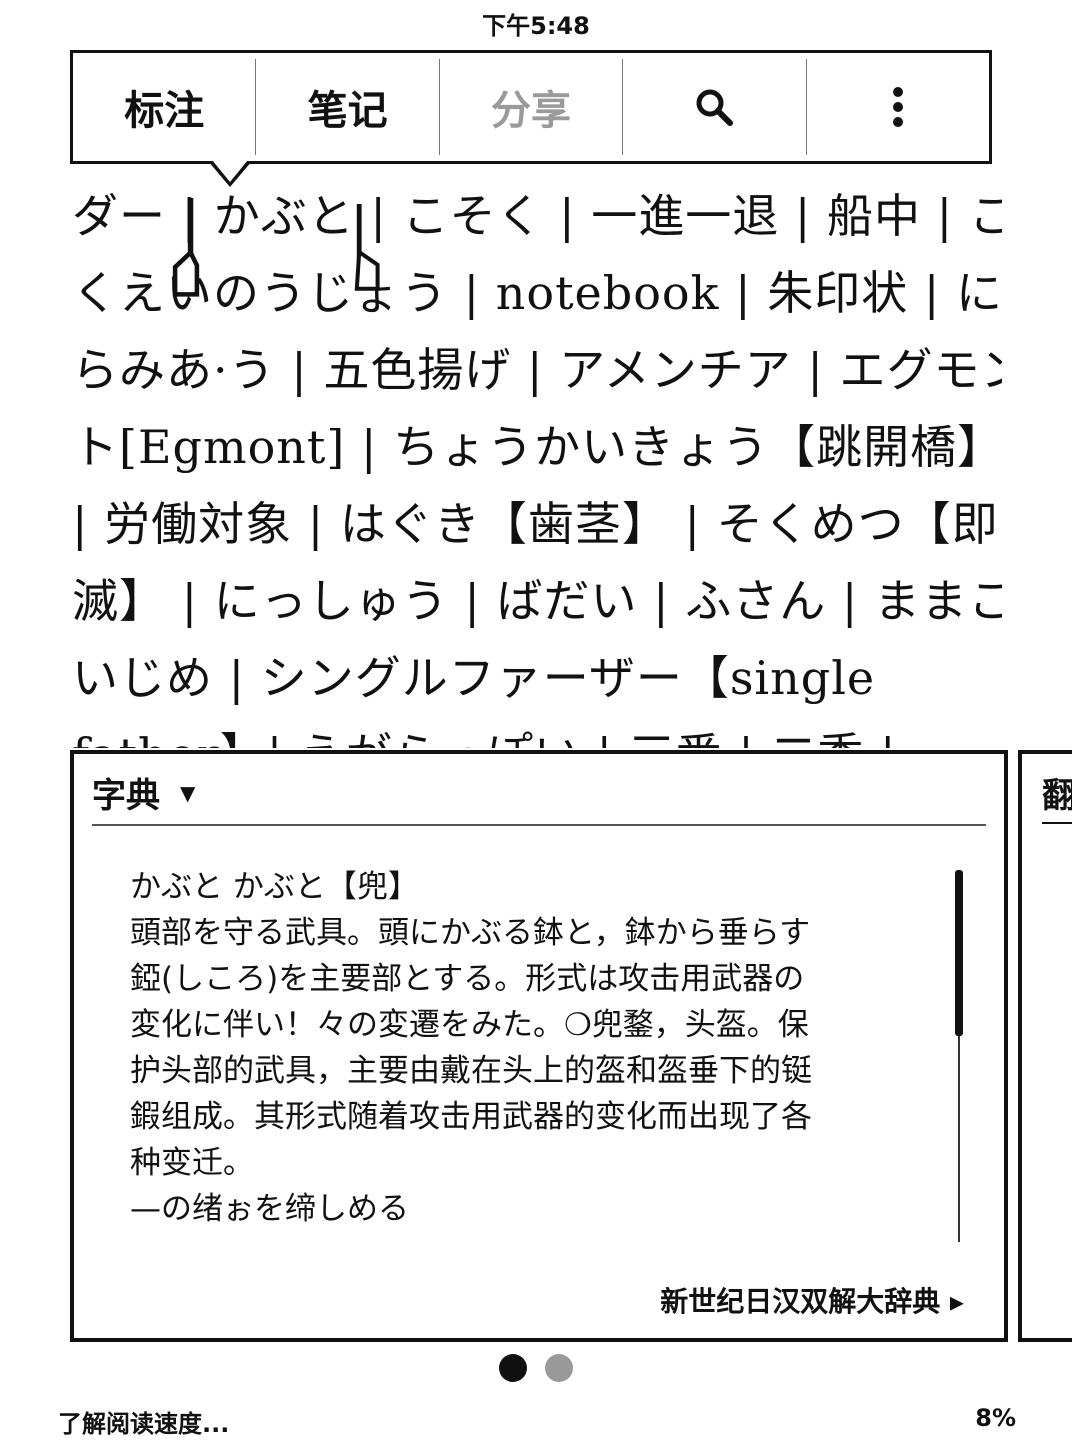 The height and width of the screenshot is (1448, 1072). Describe the element at coordinates (537, 447) in the screenshot. I see `book-line: ト[Egmont] | ちょうかいきょう【跳開橋】` at that location.